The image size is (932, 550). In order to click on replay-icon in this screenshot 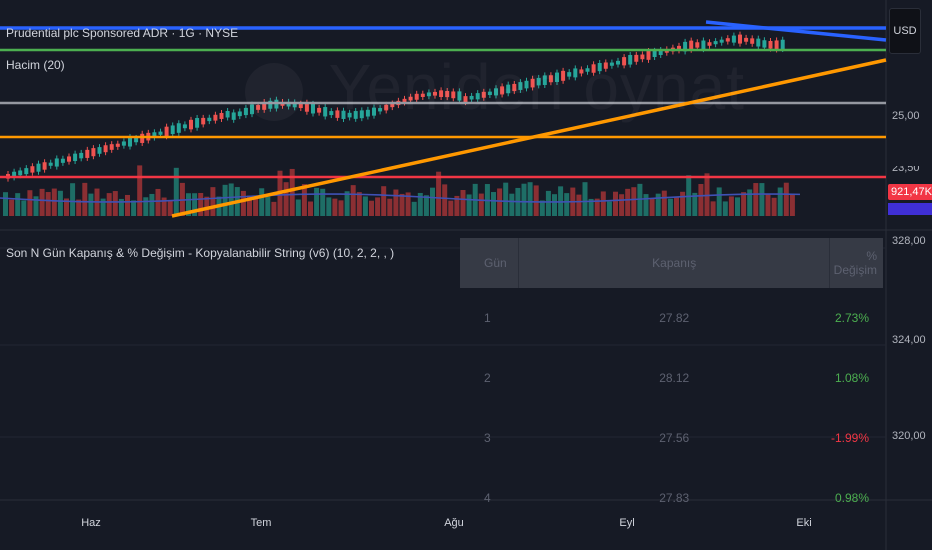, I will do `click(274, 92)`.